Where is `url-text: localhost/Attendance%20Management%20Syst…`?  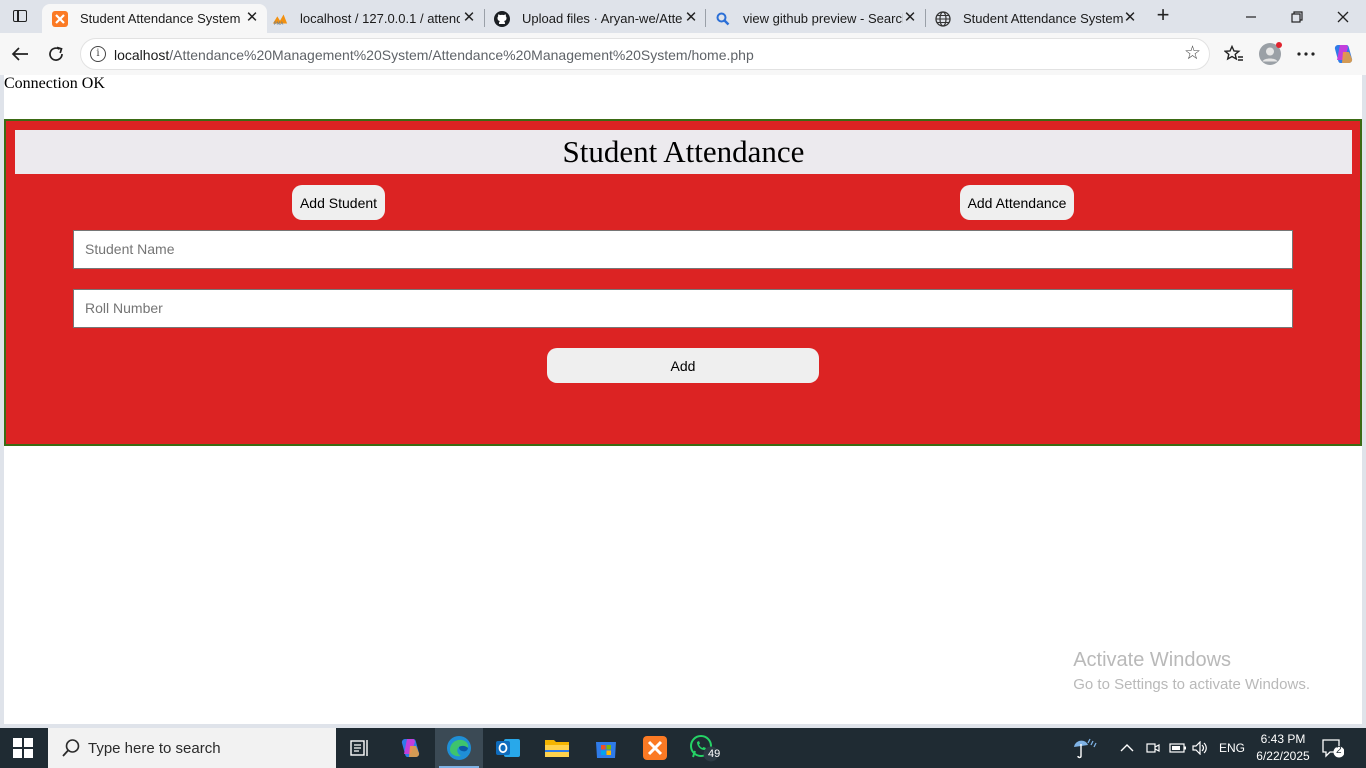
url-text: localhost/Attendance%20Management%20Syst… is located at coordinates (434, 55).